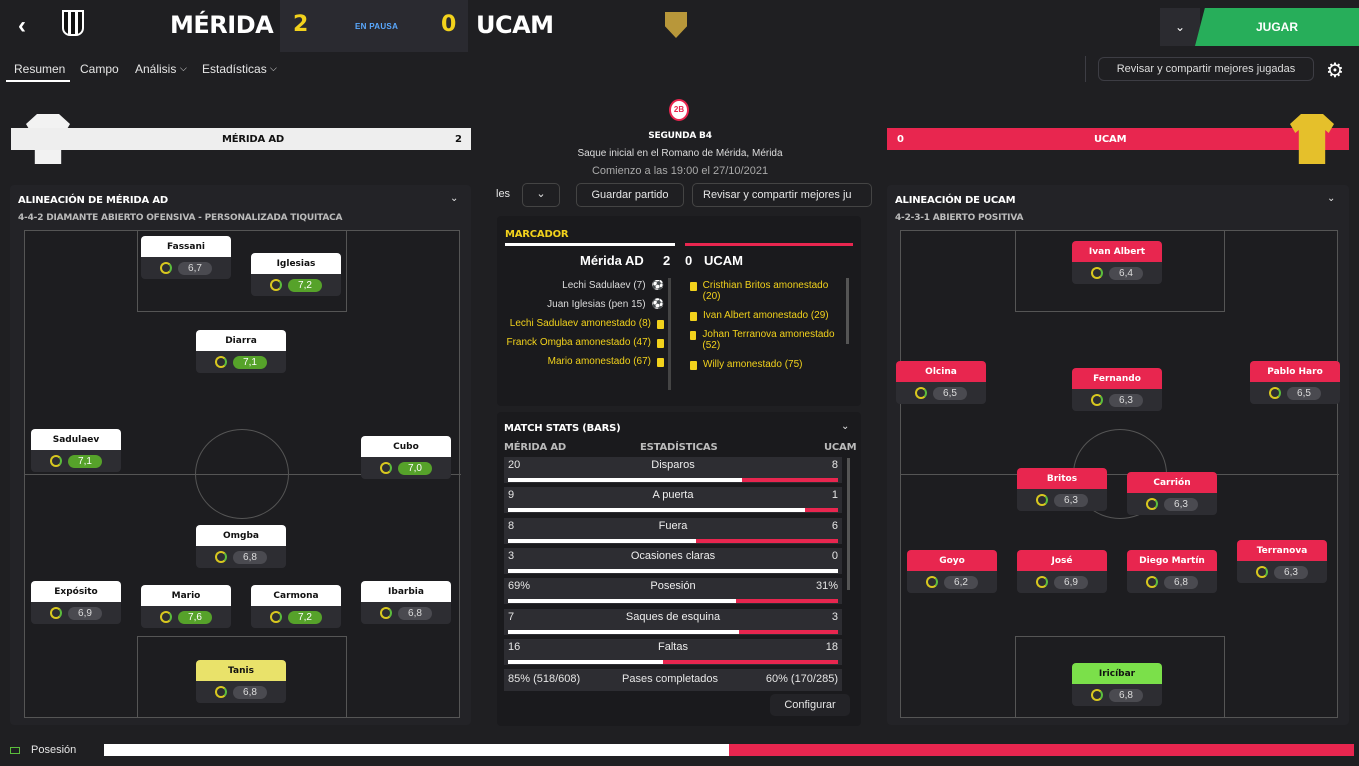 This screenshot has height=766, width=1359. I want to click on player-name: Fassani, so click(186, 246).